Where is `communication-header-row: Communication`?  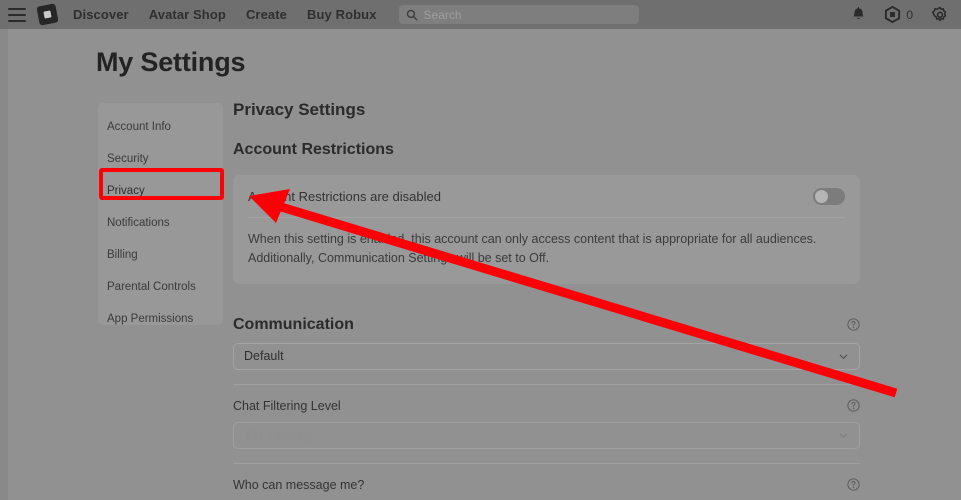
communication-header-row: Communication is located at coordinates (546, 318).